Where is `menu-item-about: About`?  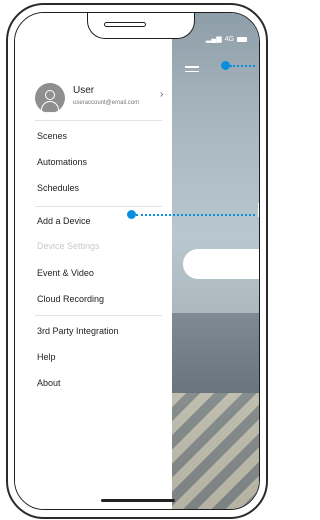
menu-item-about: About is located at coordinates (49, 383).